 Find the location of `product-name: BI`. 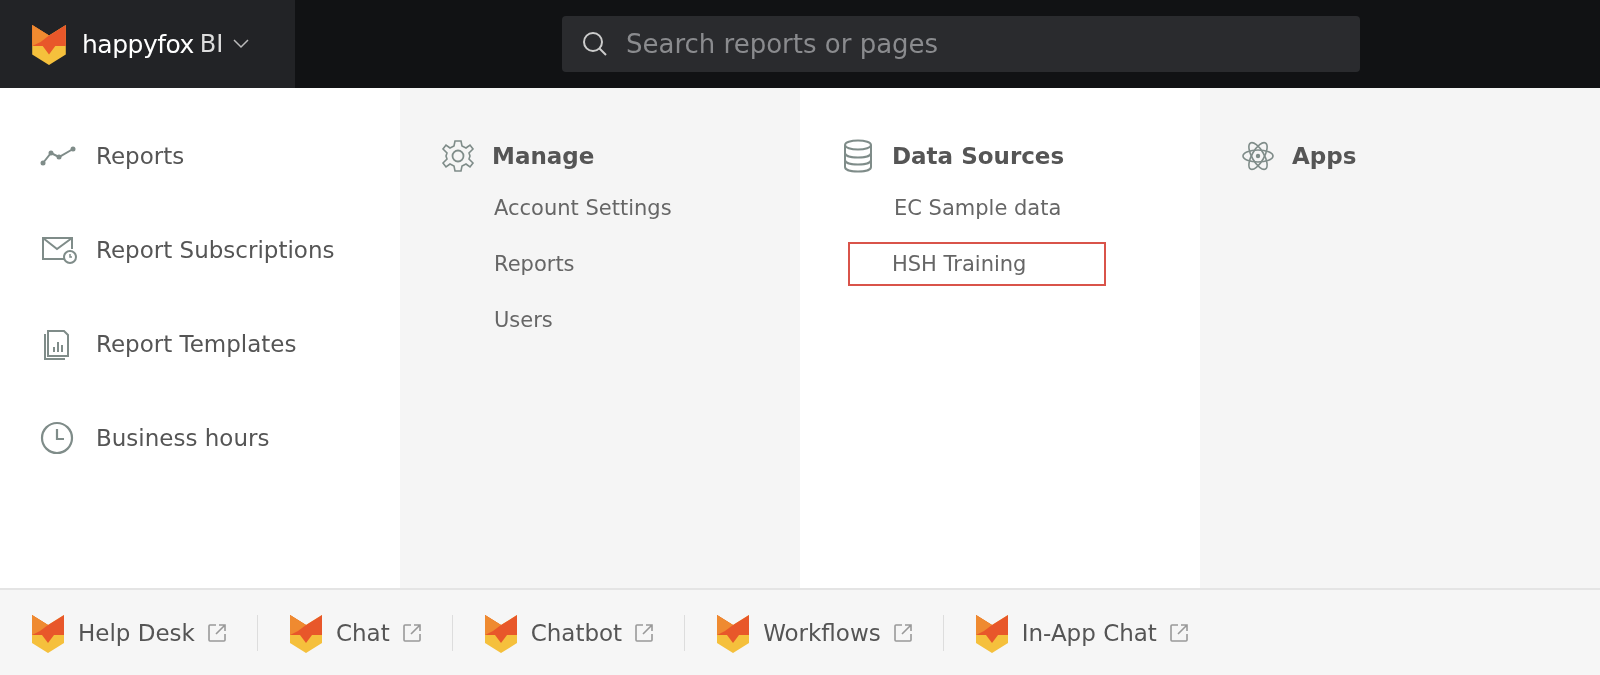

product-name: BI is located at coordinates (211, 44).